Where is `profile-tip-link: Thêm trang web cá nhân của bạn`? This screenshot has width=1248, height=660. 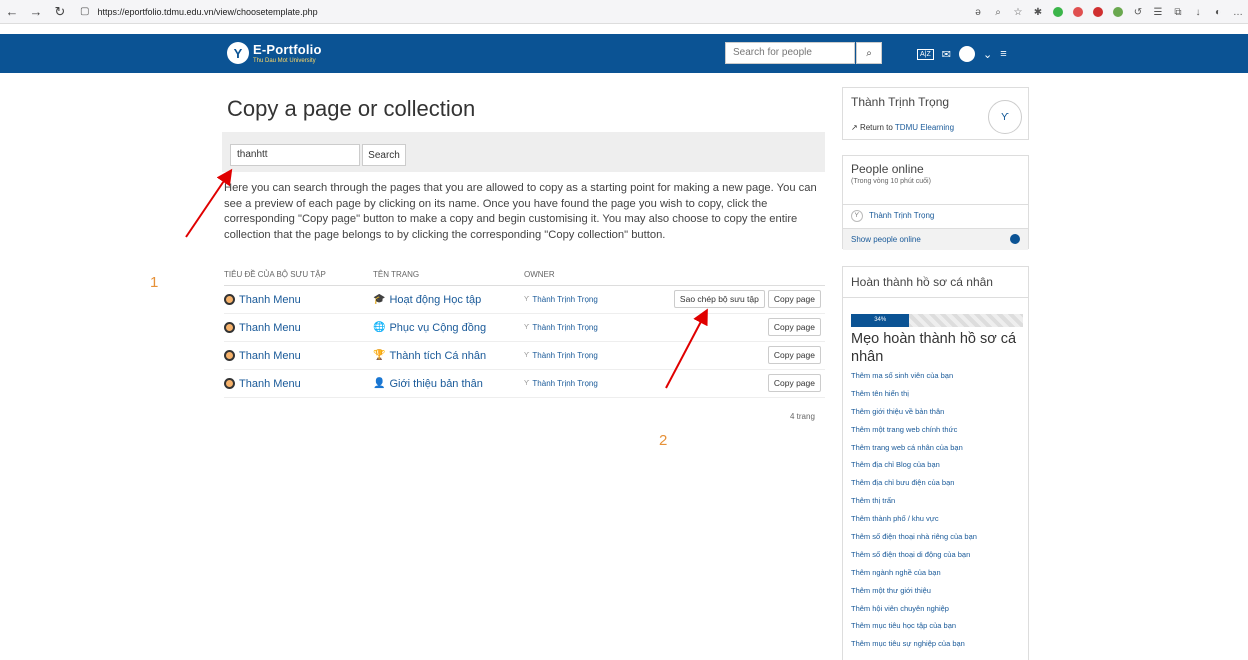 profile-tip-link: Thêm trang web cá nhân của bạn is located at coordinates (914, 452).